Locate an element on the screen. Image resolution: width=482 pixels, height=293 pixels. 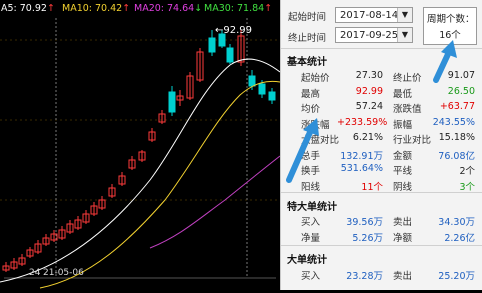
basic-stat-value: 531.64% is located at coordinates (361, 168).